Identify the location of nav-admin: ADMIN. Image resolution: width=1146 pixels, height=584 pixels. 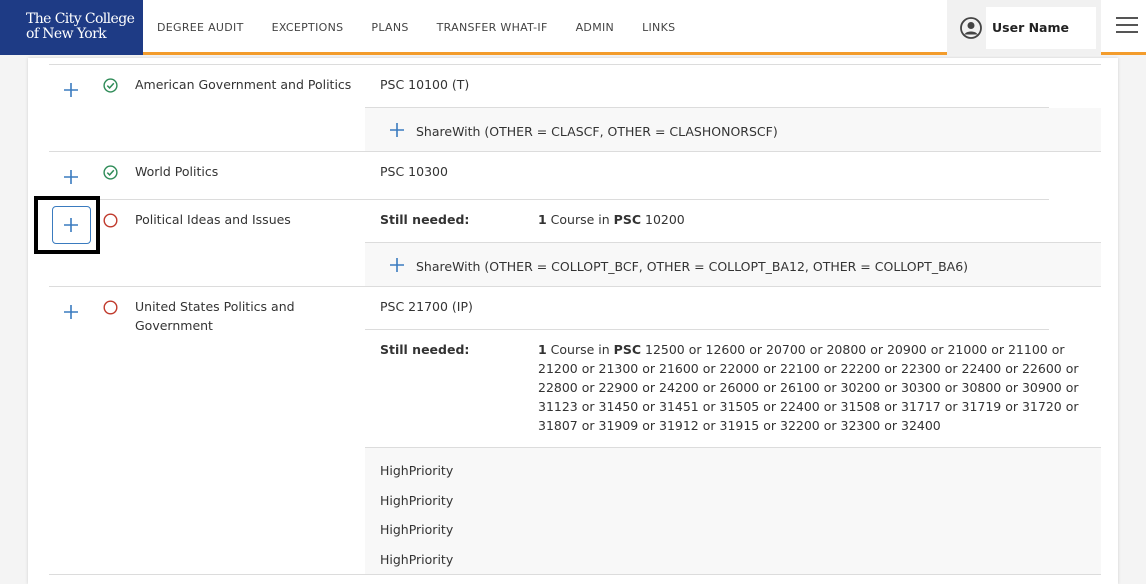
(595, 27).